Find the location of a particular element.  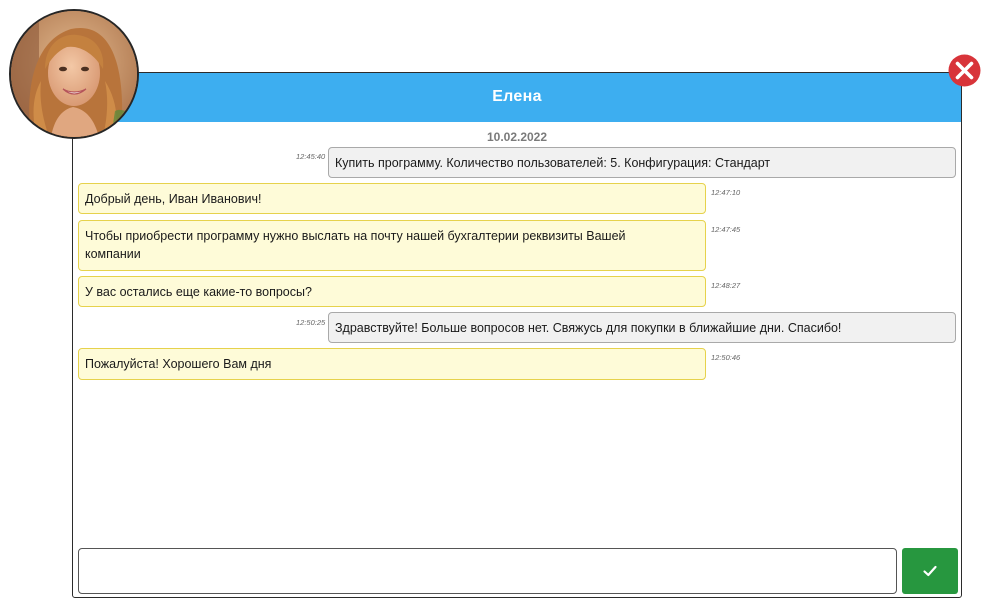

close-button is located at coordinates (964, 70).